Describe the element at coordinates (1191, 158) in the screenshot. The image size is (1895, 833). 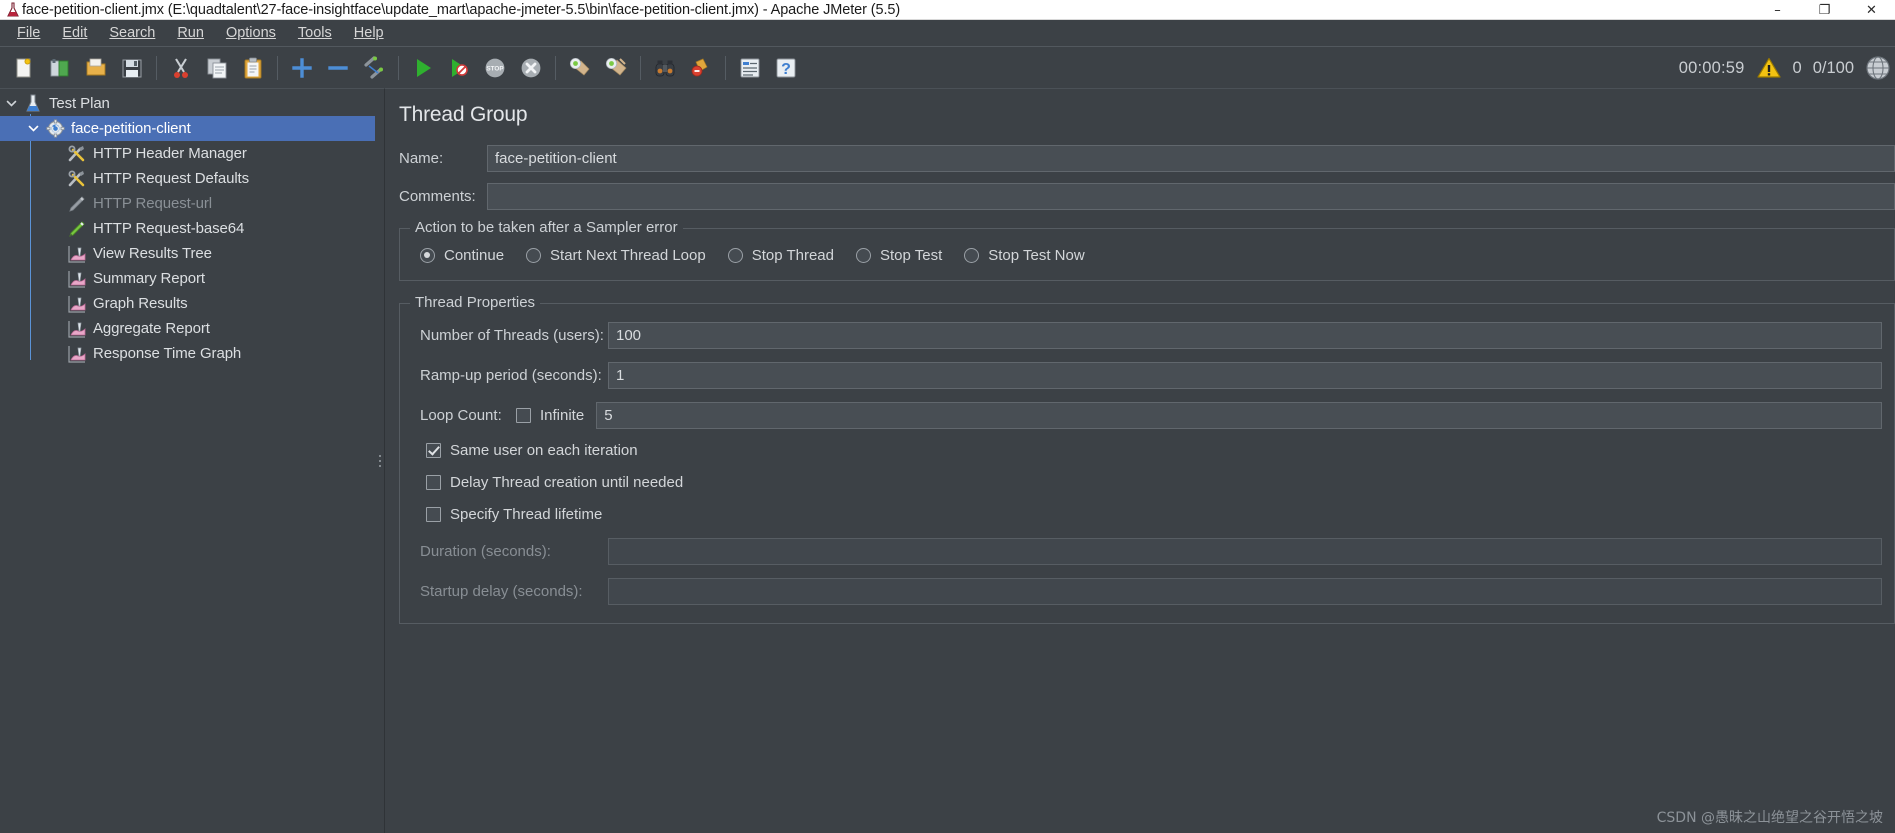
I see `name-input` at that location.